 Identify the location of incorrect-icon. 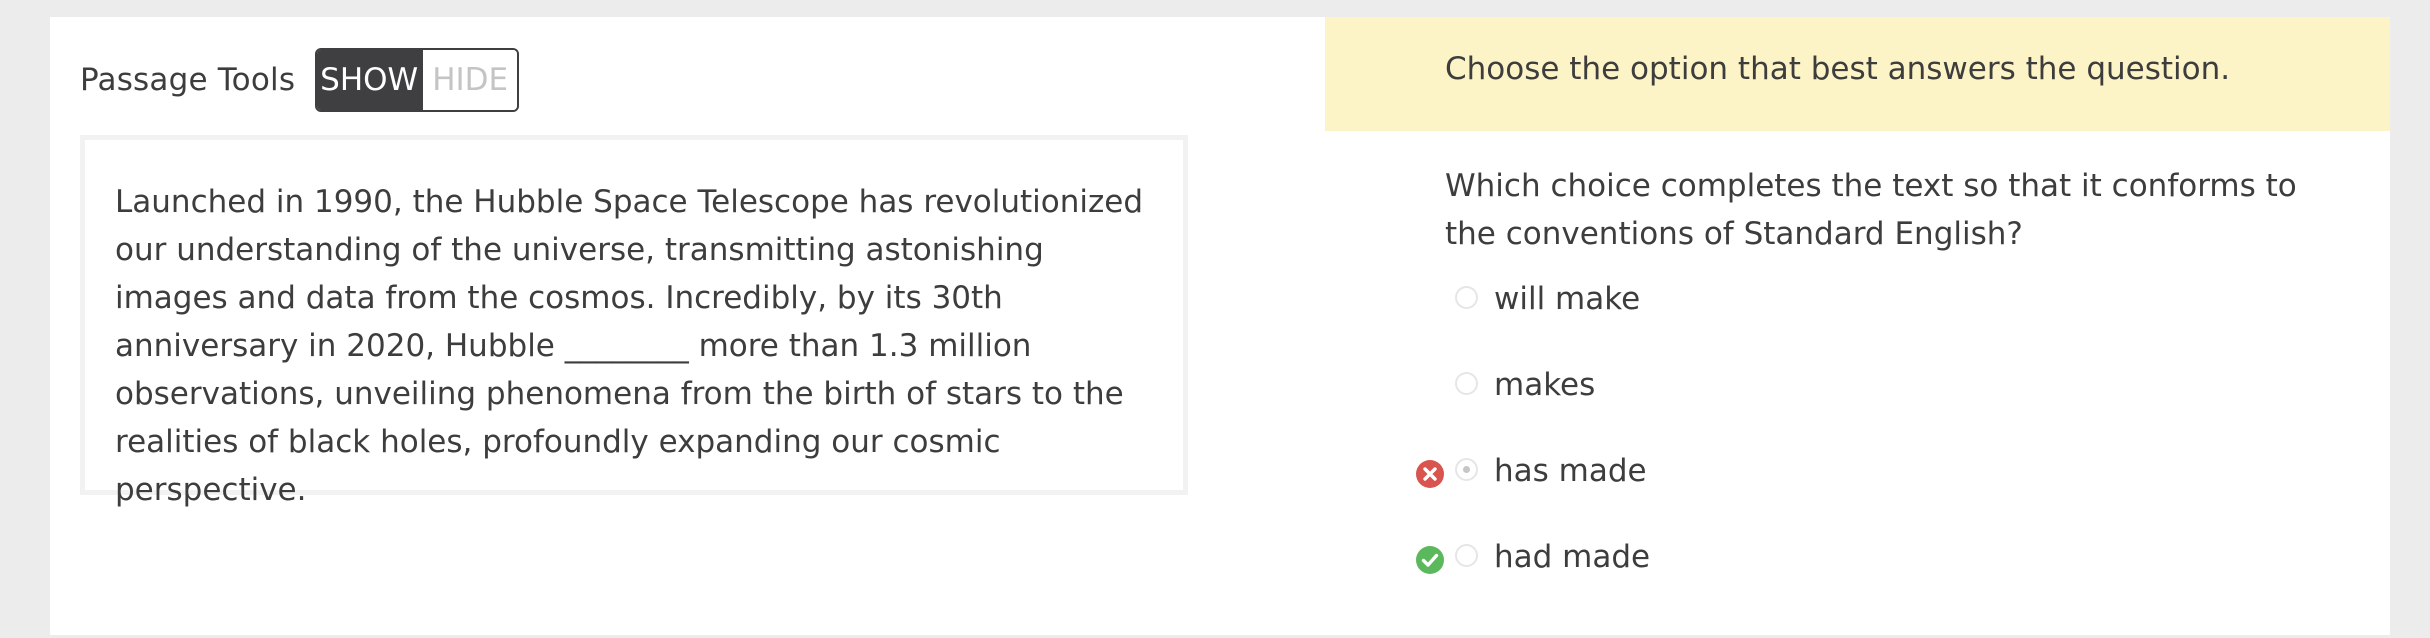
(1430, 474).